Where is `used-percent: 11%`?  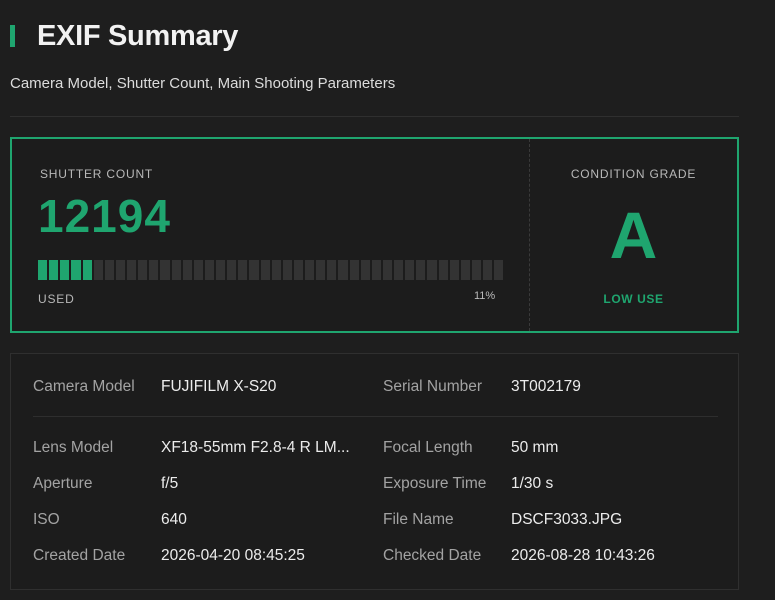 used-percent: 11% is located at coordinates (485, 296).